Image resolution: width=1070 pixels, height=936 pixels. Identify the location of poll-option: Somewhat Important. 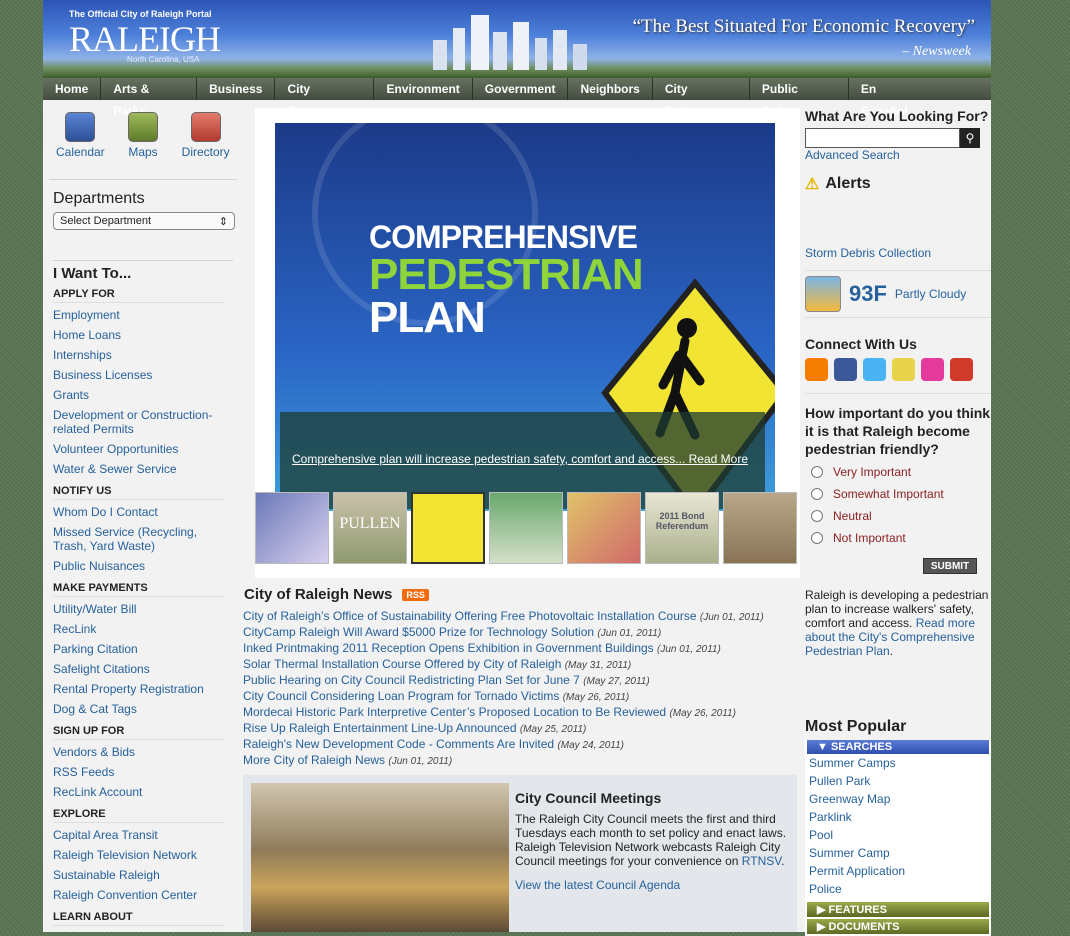
(901, 494).